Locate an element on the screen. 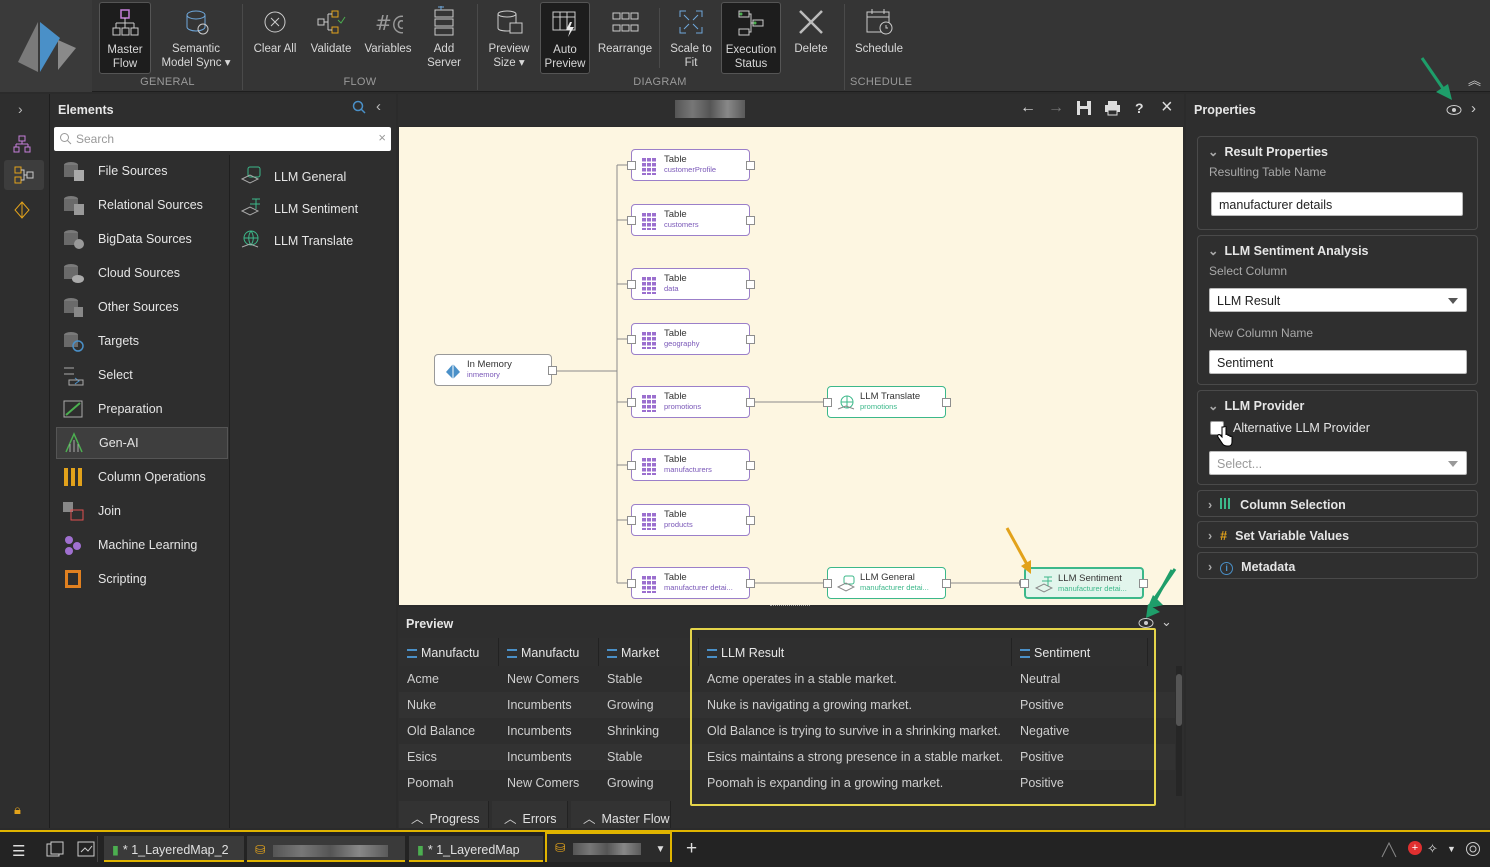 This screenshot has width=1490, height=867. search-input: Search × is located at coordinates (222, 139).